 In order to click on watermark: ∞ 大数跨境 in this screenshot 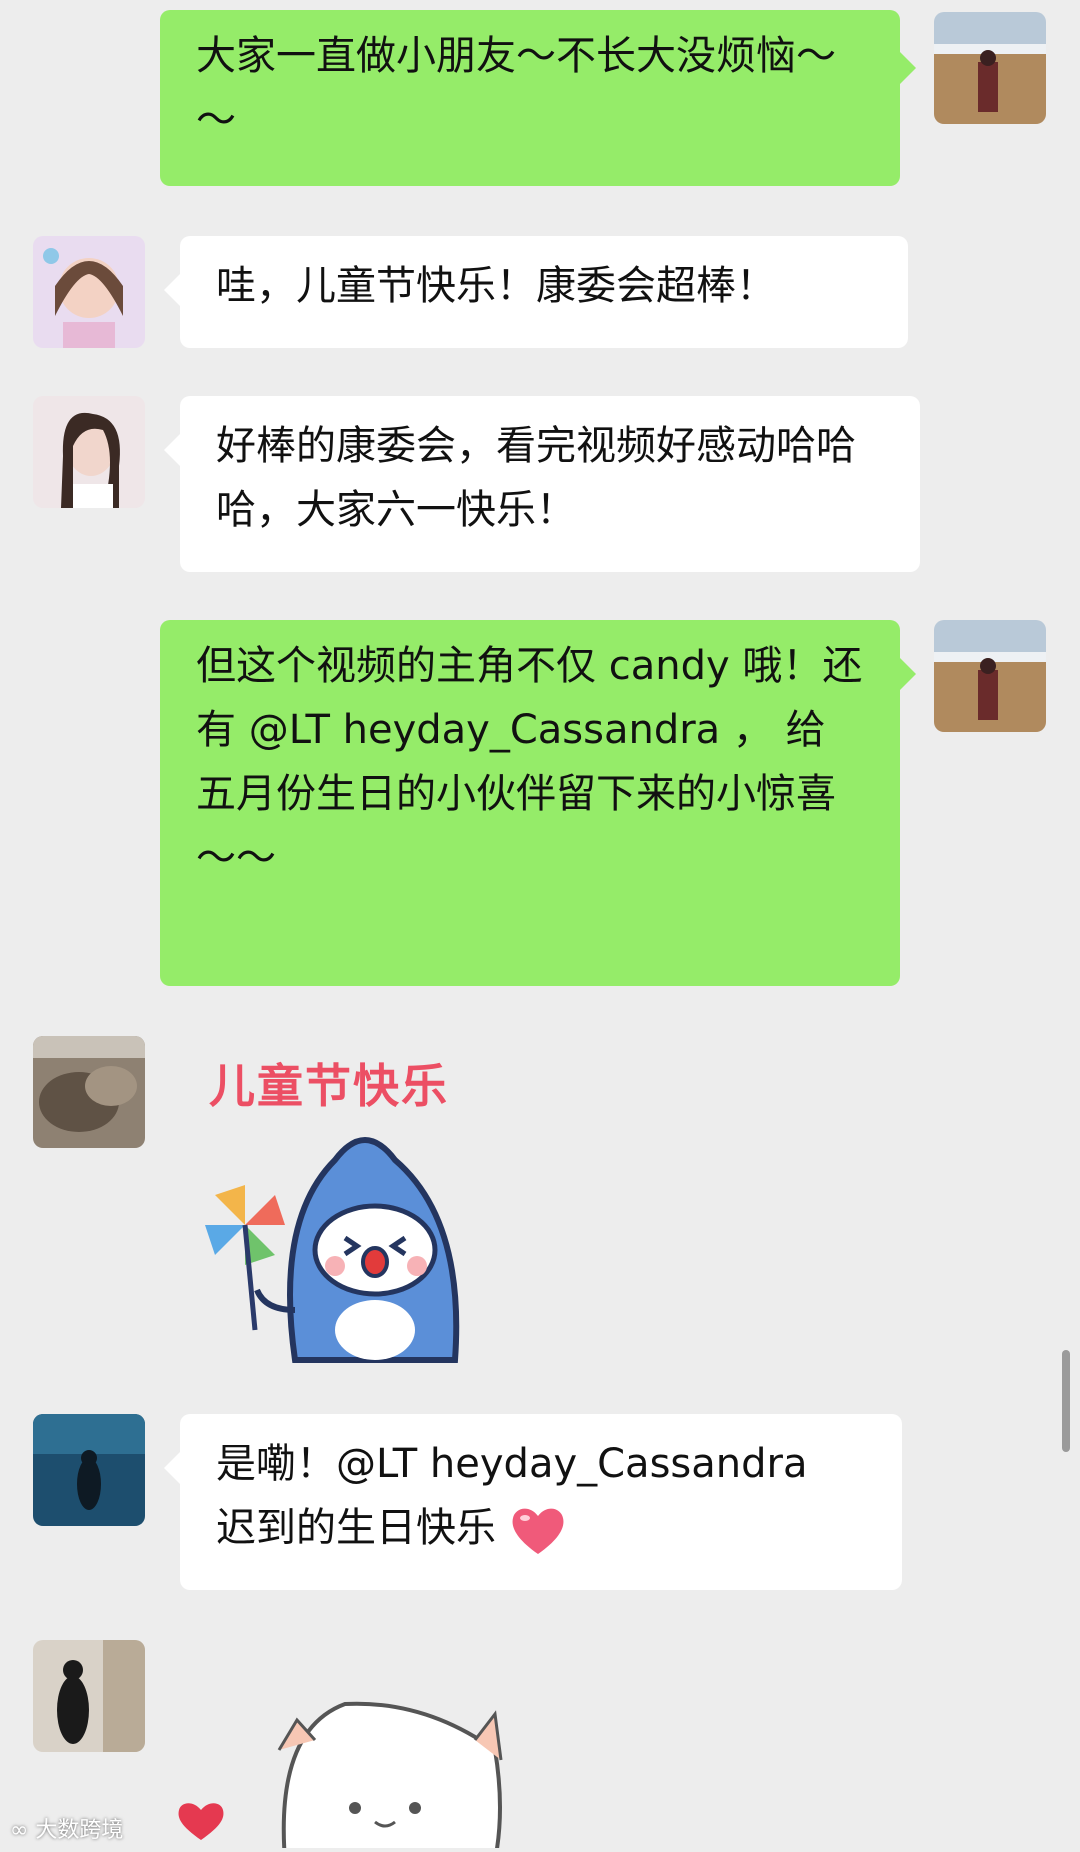, I will do `click(66, 1828)`.